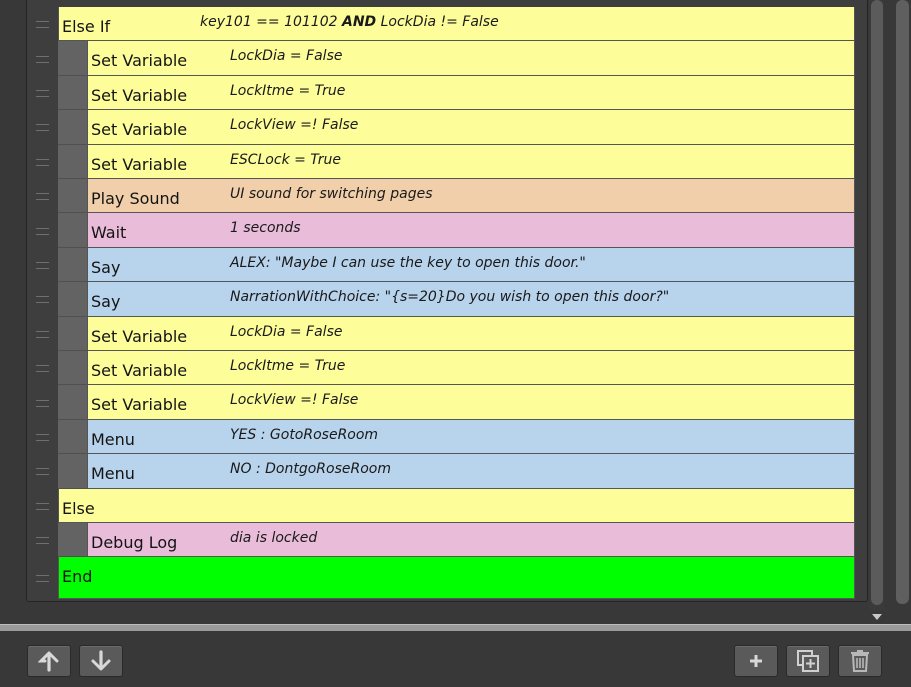 This screenshot has height=687, width=911. I want to click on command-name: Else If, so click(86, 26).